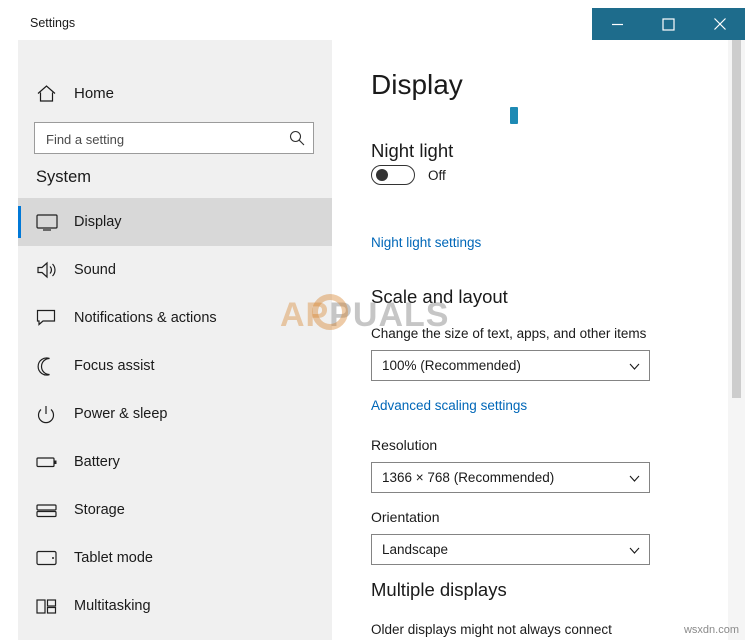 The height and width of the screenshot is (640, 745). I want to click on sidebar-item-label: Sound, so click(95, 270).